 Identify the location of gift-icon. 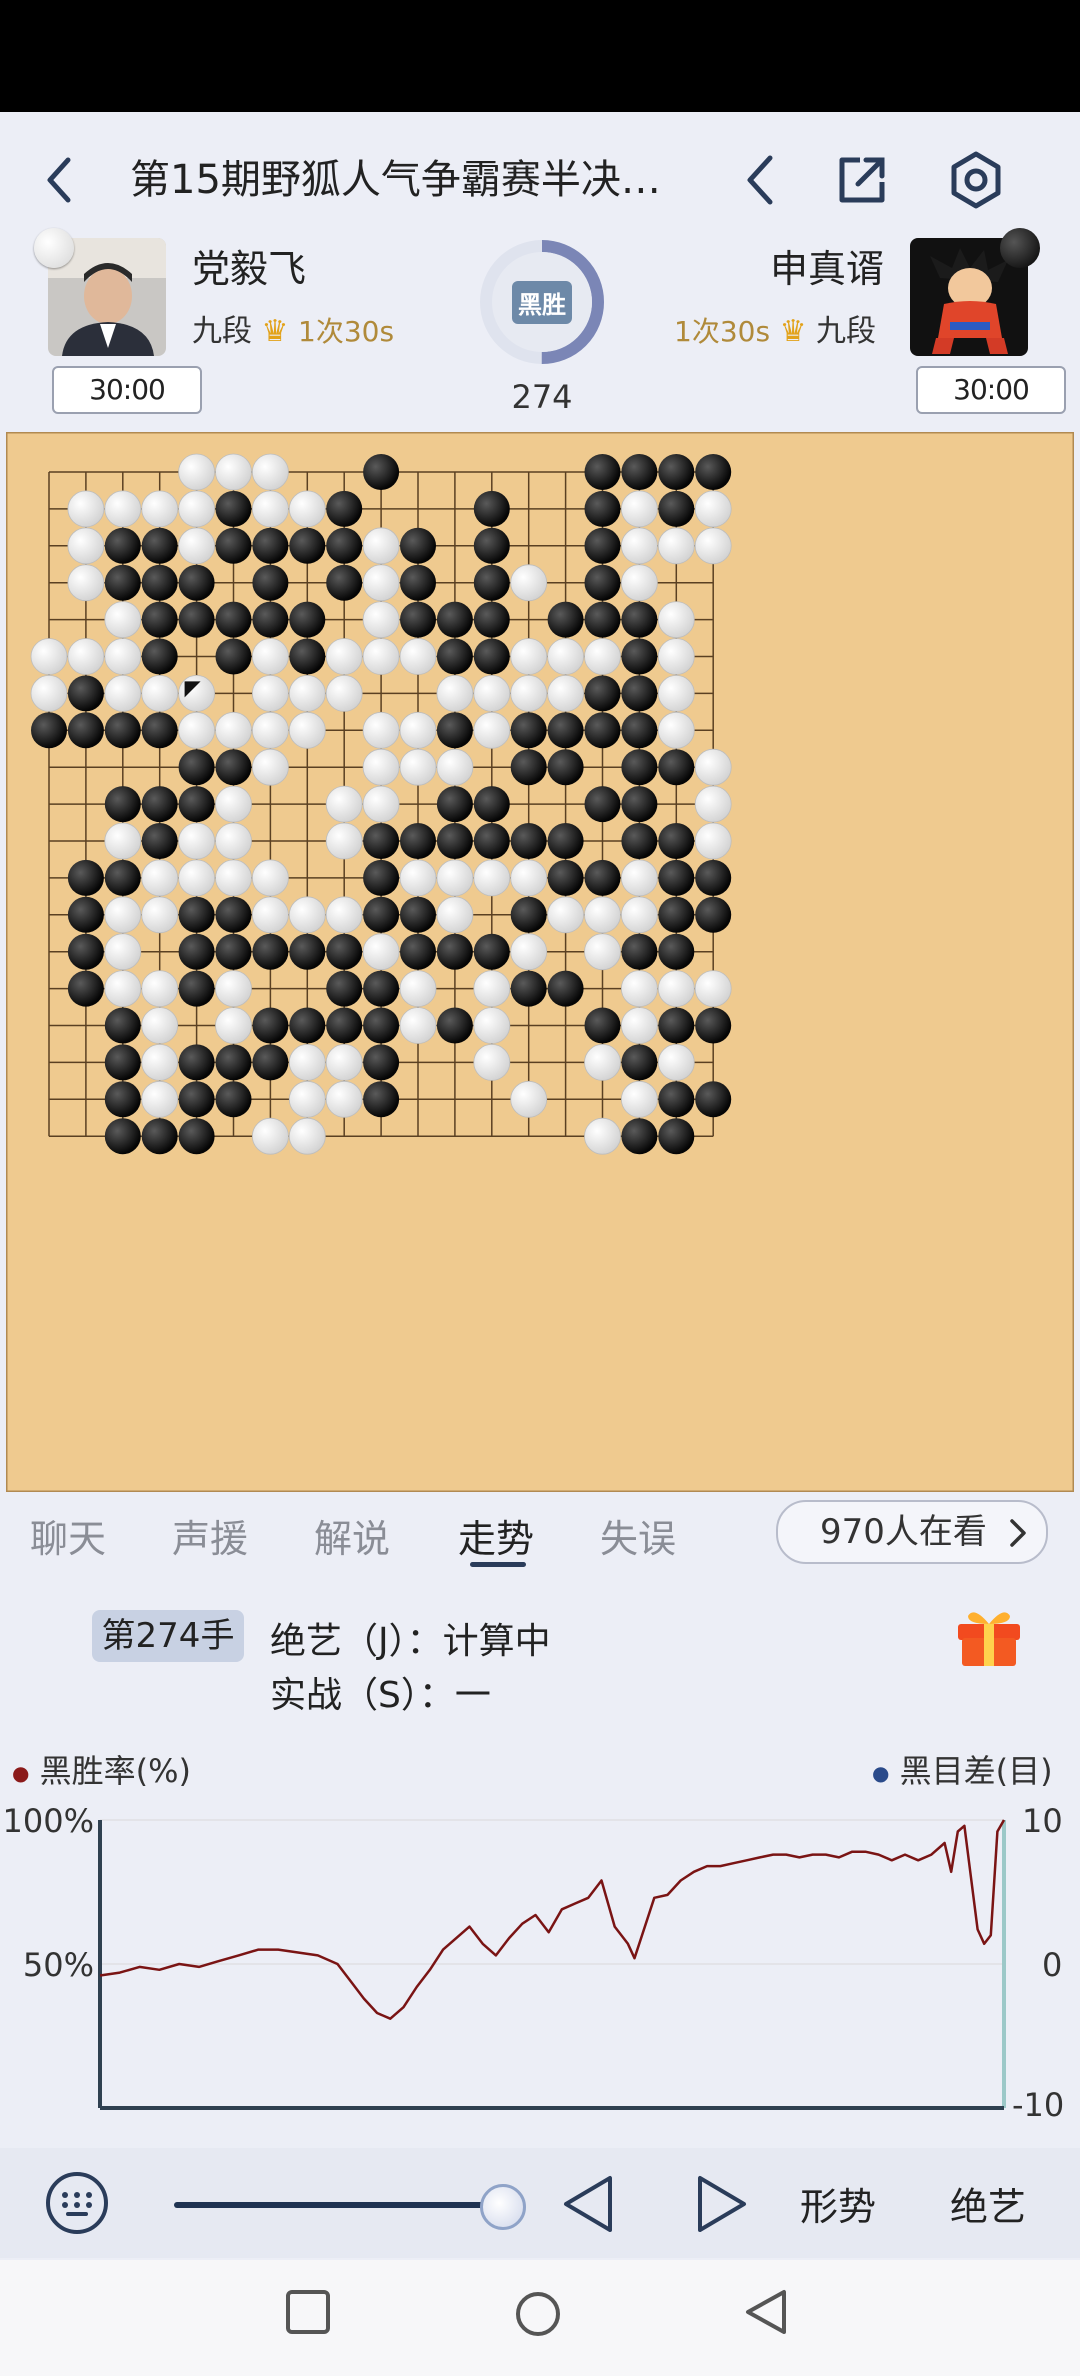
(989, 1637).